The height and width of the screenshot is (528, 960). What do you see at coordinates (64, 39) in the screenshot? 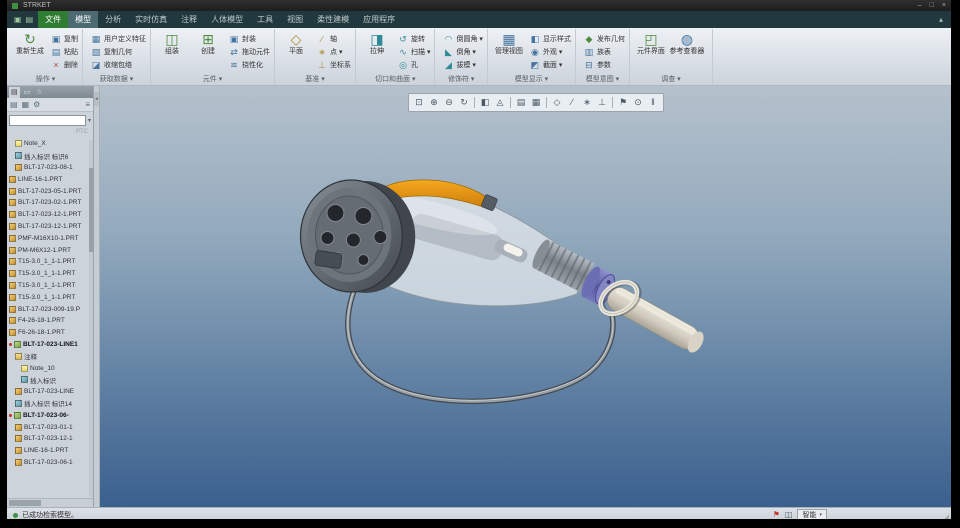
I see `ribbon-button: ▣ 复制` at bounding box center [64, 39].